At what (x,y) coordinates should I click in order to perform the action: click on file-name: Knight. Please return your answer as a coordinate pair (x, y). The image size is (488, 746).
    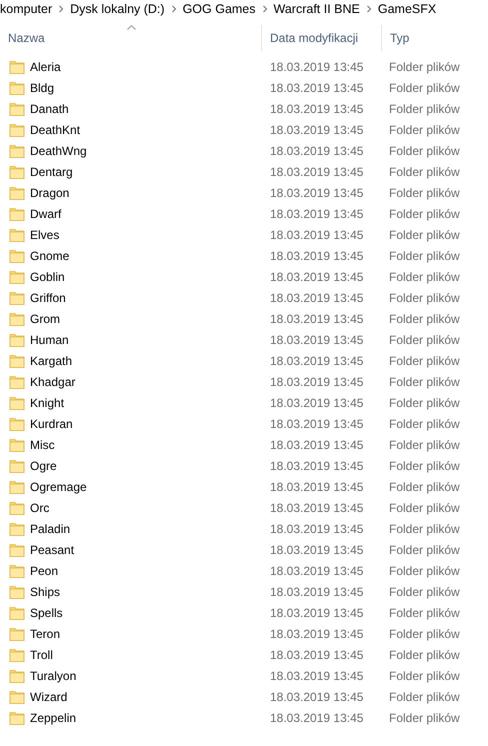
    Looking at the image, I should click on (47, 403).